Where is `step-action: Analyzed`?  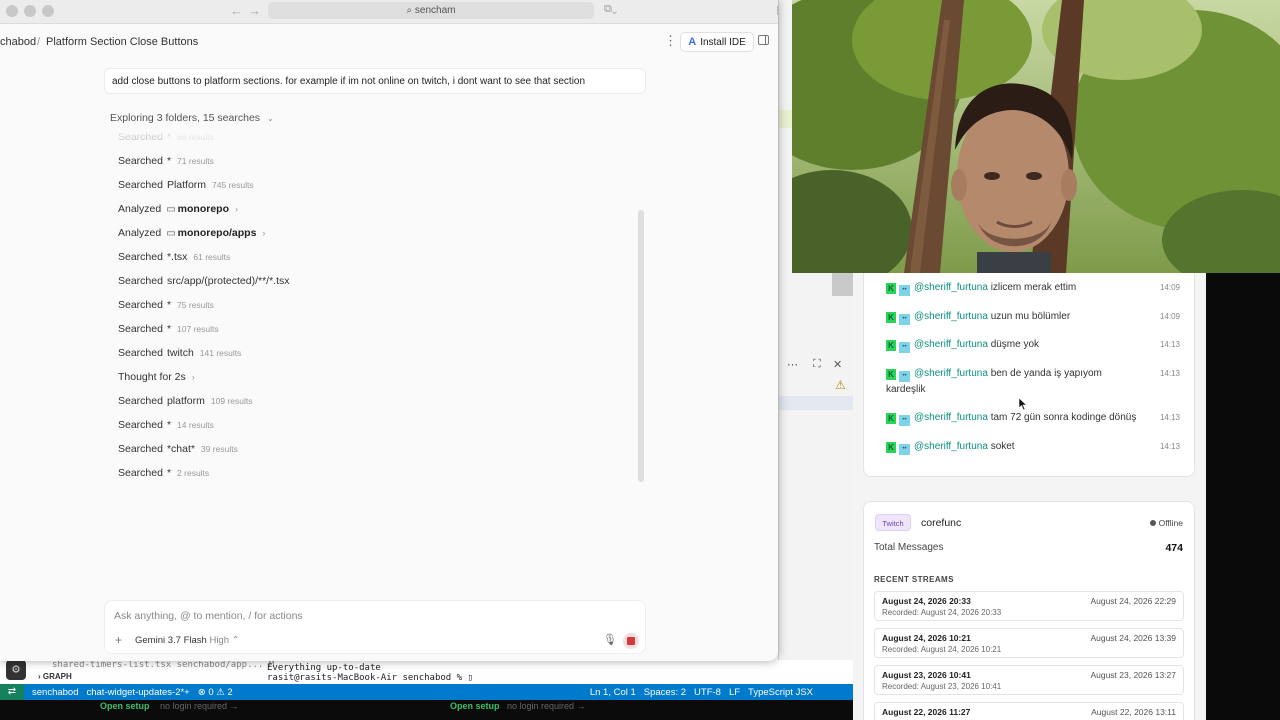
step-action: Analyzed is located at coordinates (140, 209).